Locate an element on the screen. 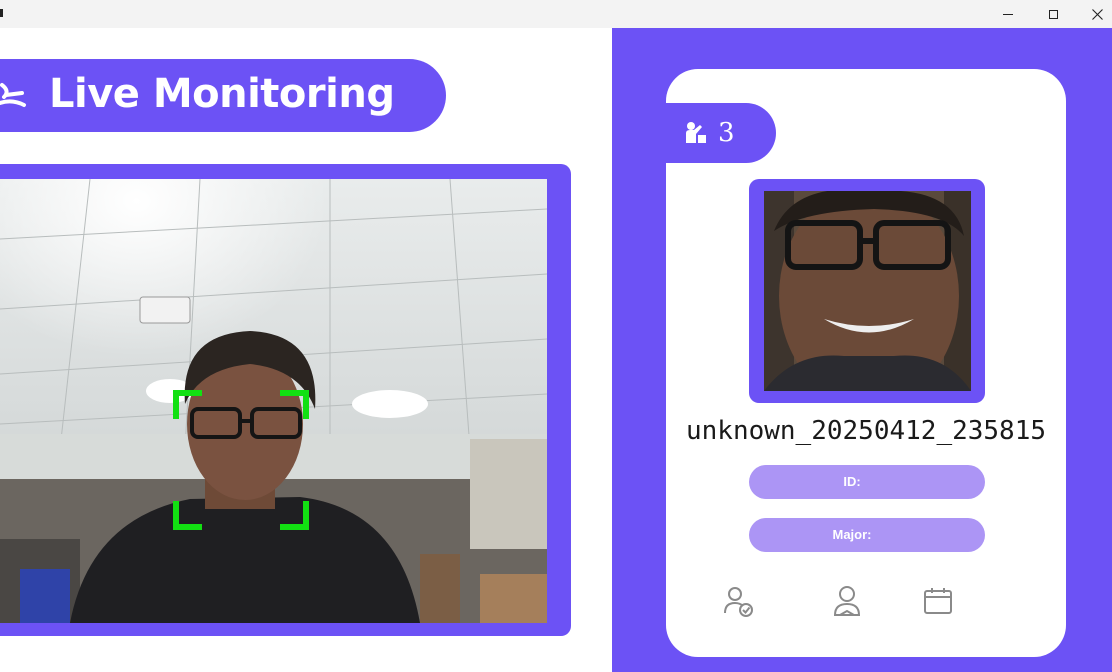 The height and width of the screenshot is (672, 1112). window-title-bar is located at coordinates (556, 14).